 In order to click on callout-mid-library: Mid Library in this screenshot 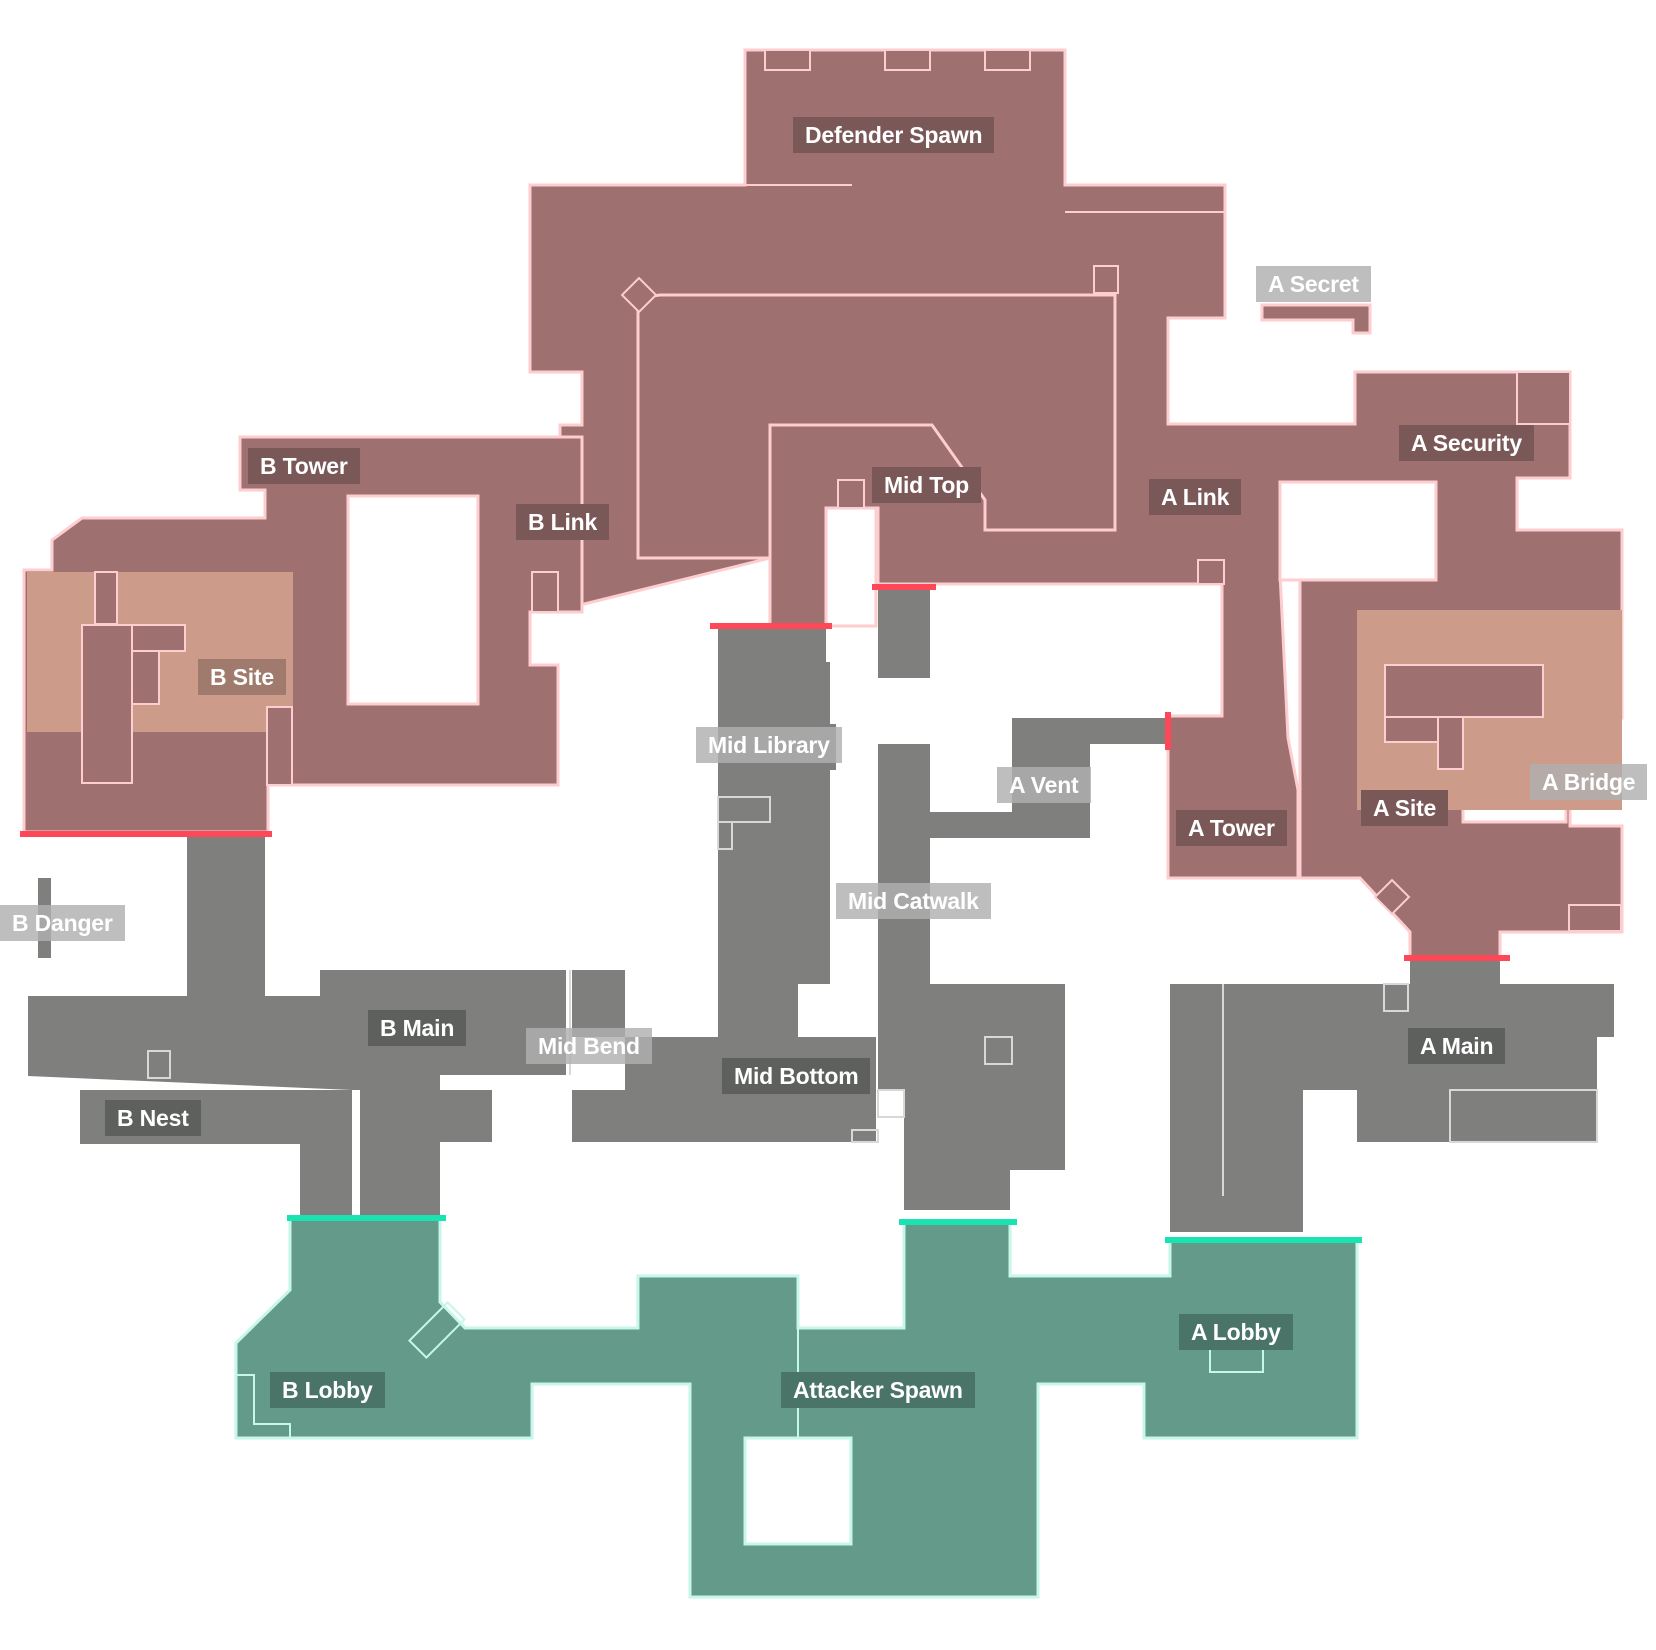, I will do `click(769, 745)`.